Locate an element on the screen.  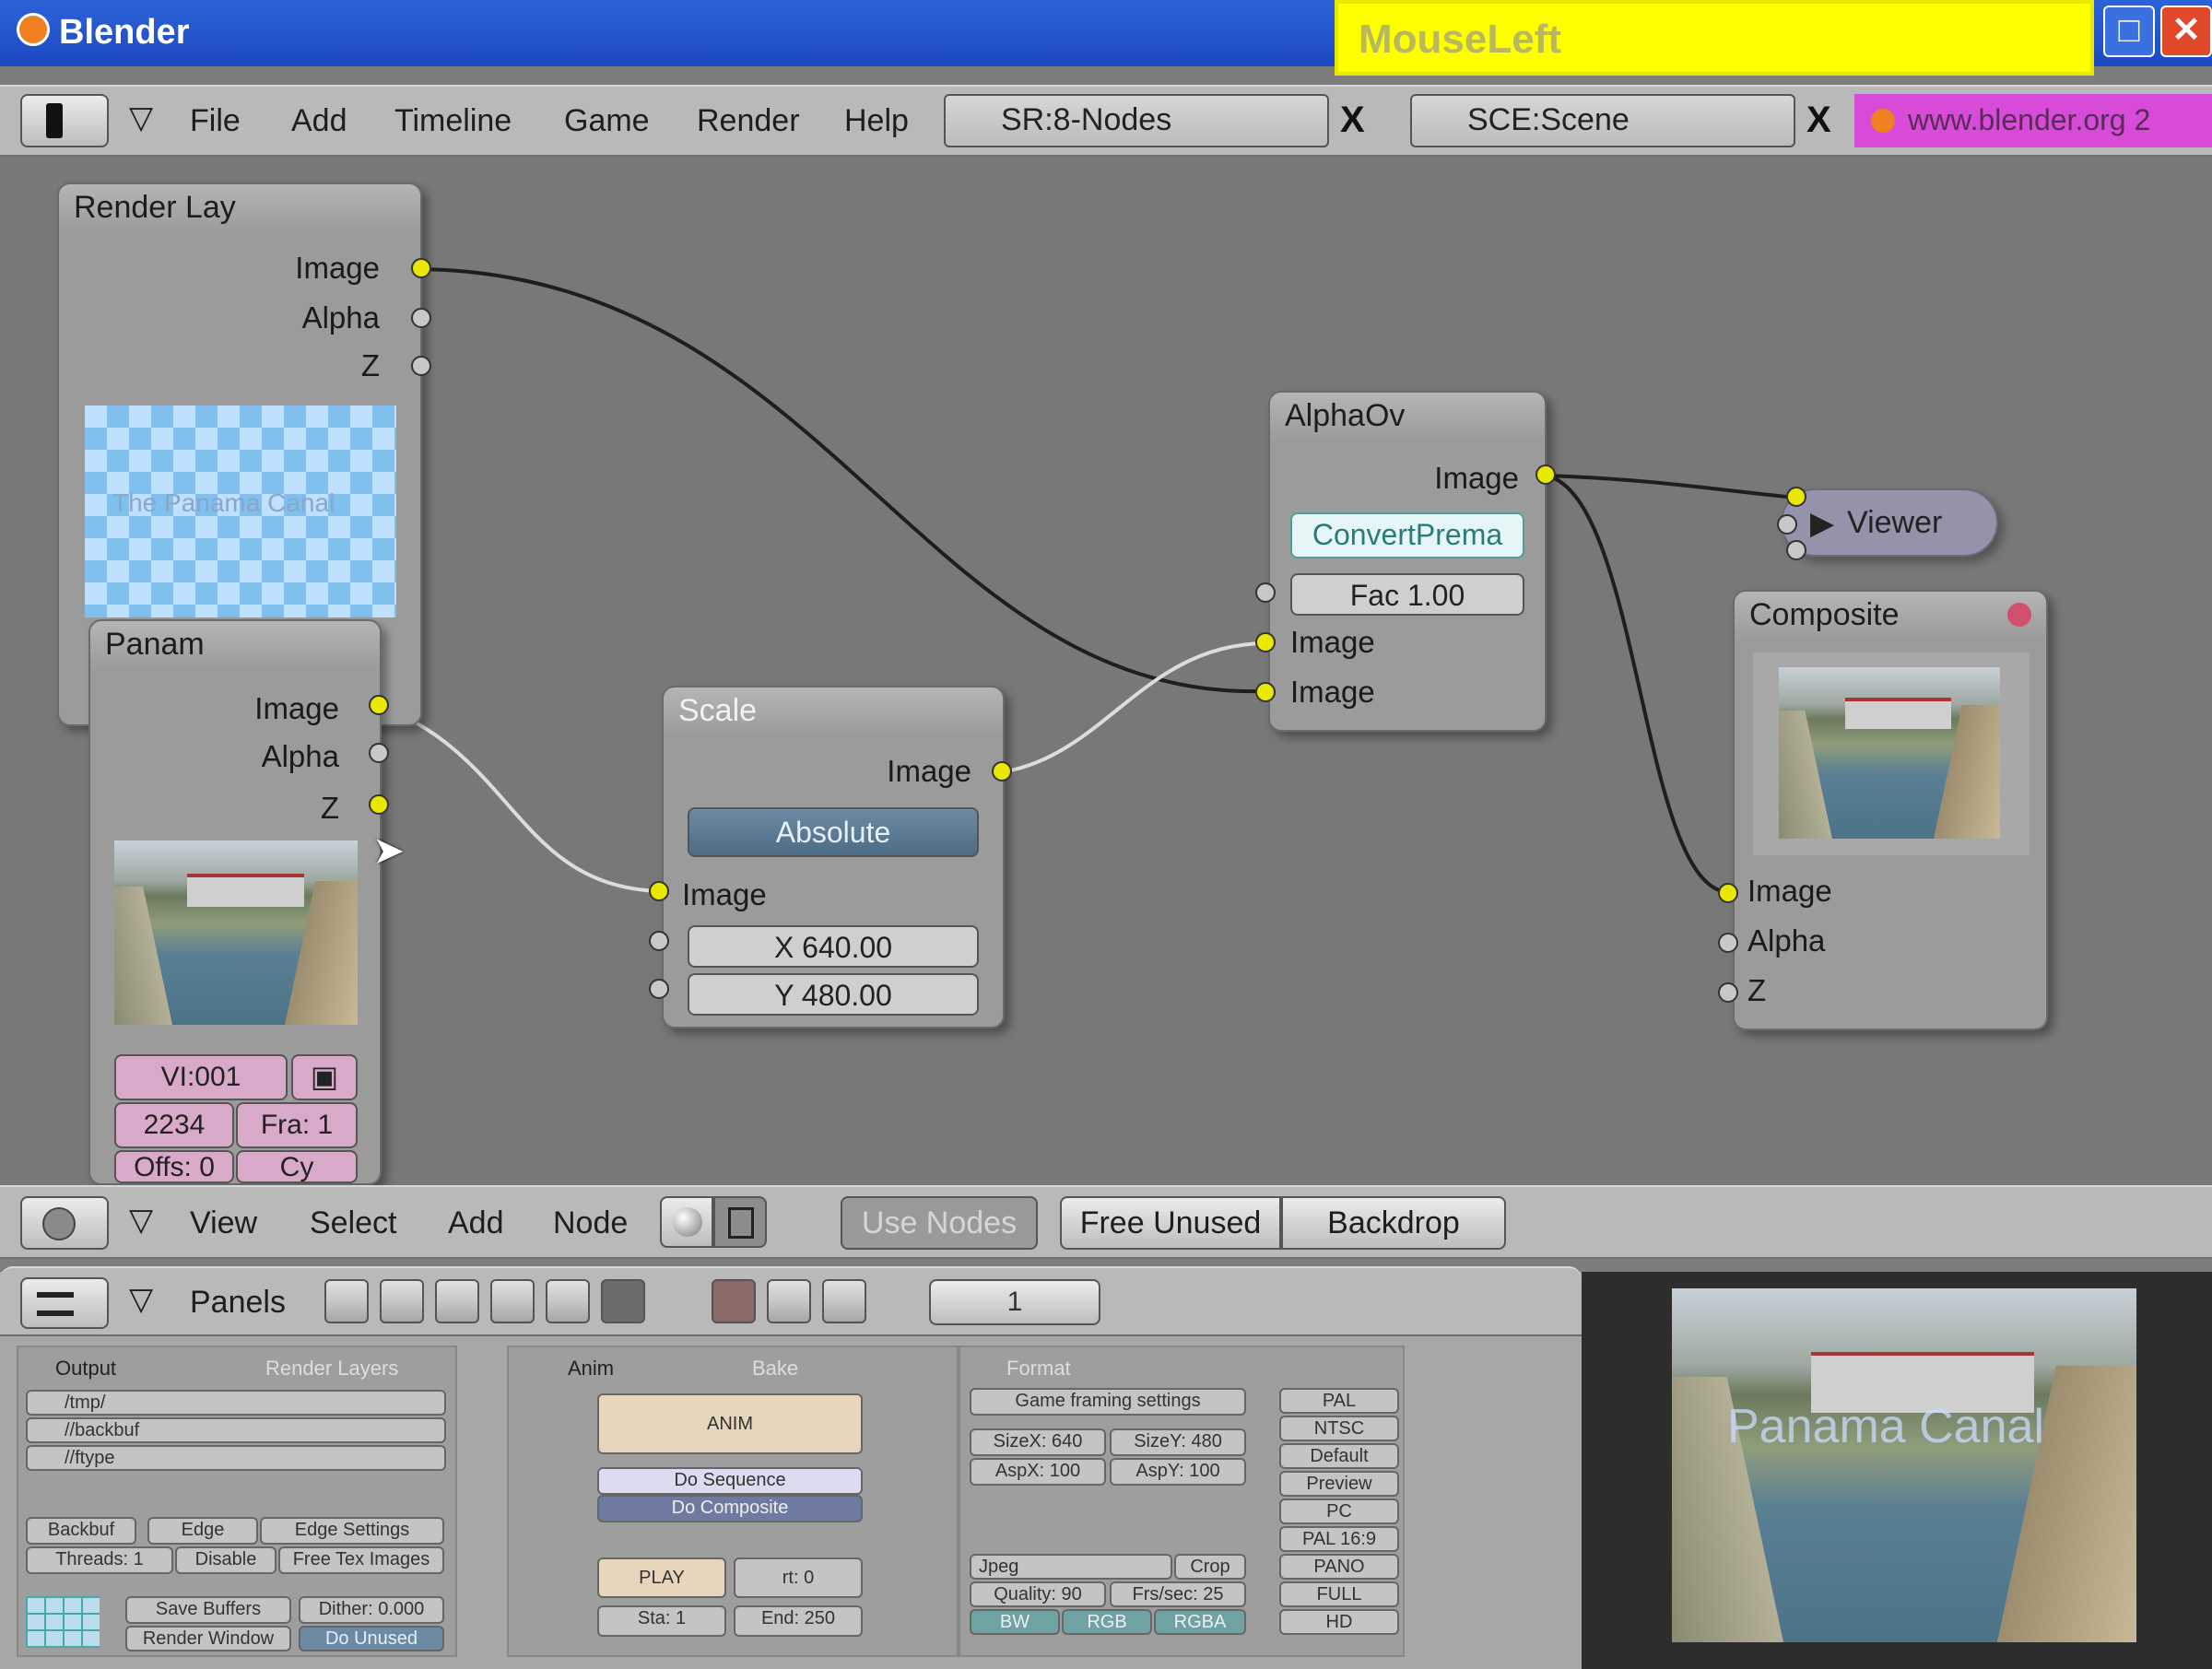
end-frame-field: End: 250 is located at coordinates (798, 1621).